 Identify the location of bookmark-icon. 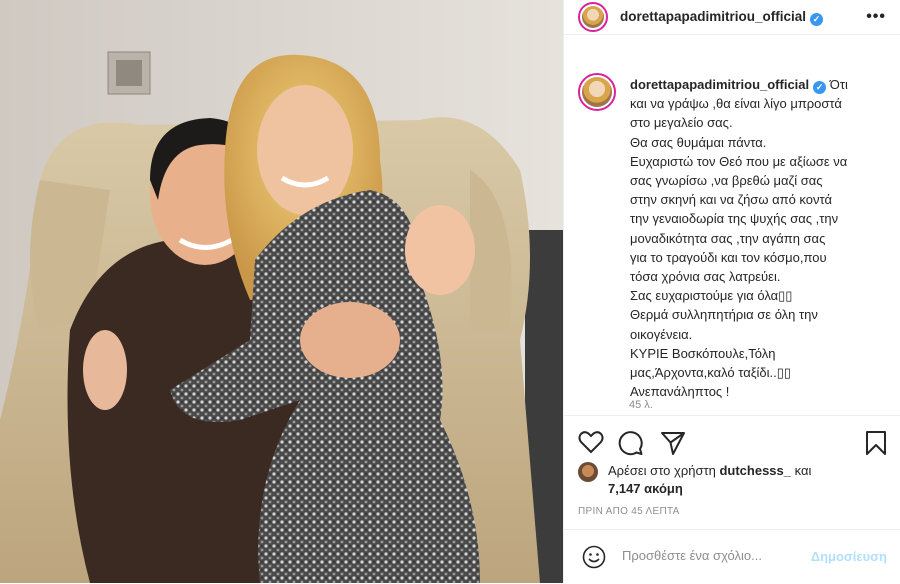
(876, 443).